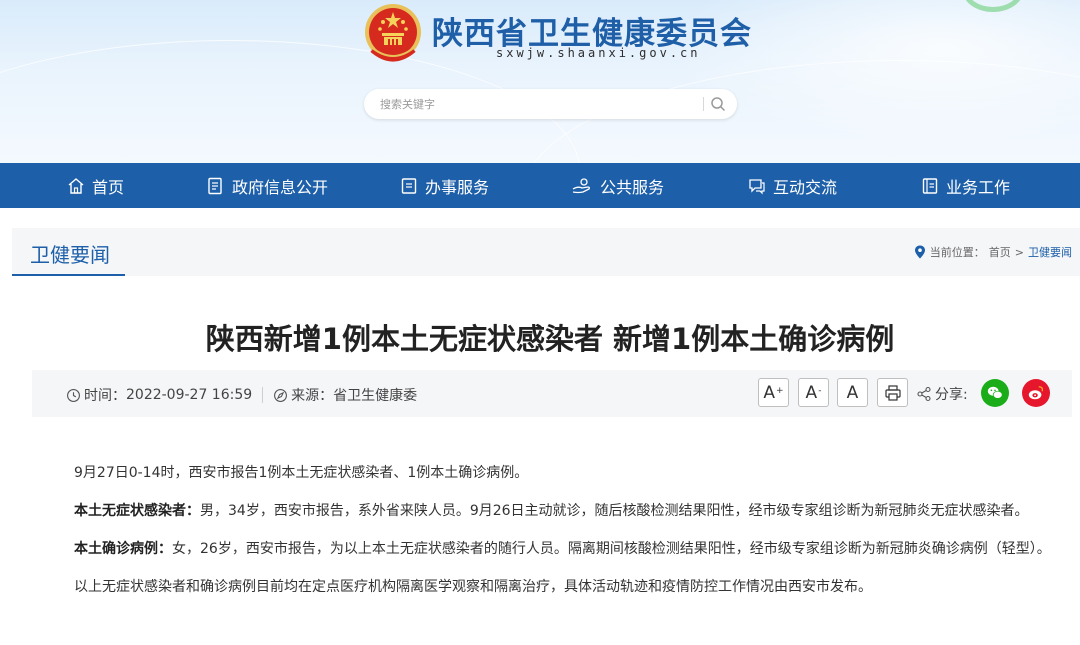  What do you see at coordinates (957, 252) in the screenshot?
I see `breadcrumb-label: 当前位置：` at bounding box center [957, 252].